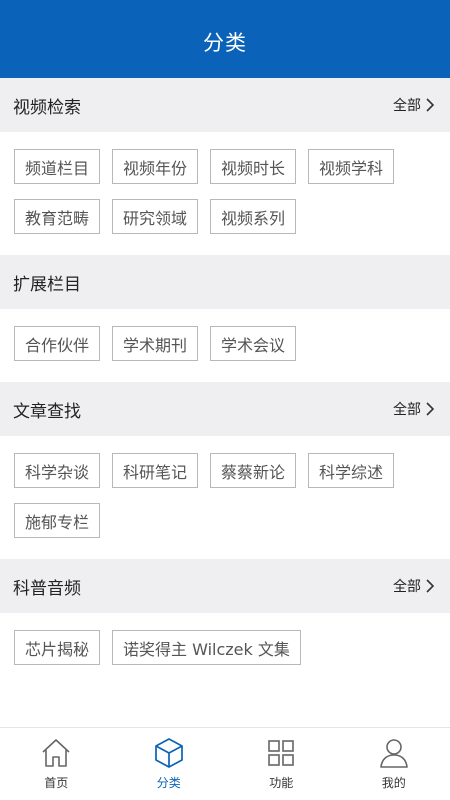  What do you see at coordinates (225, 105) in the screenshot?
I see `section-header-video-search: 视频检索 全部` at bounding box center [225, 105].